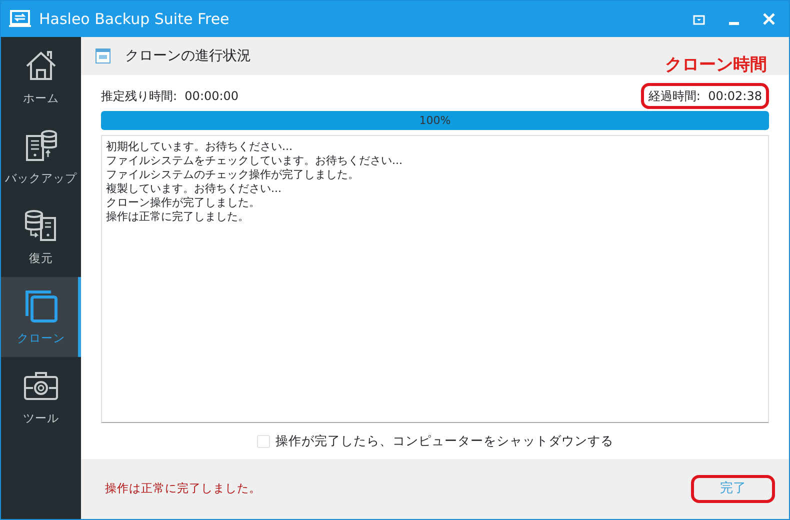 This screenshot has width=790, height=520. I want to click on status-message: 操作は正常に完了しました。, so click(183, 489).